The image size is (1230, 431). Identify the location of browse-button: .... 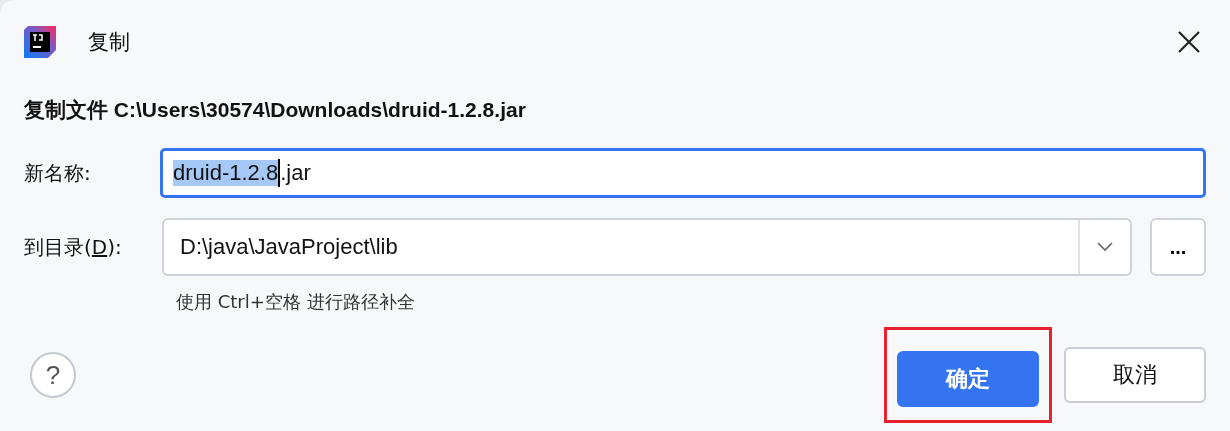
(1178, 247).